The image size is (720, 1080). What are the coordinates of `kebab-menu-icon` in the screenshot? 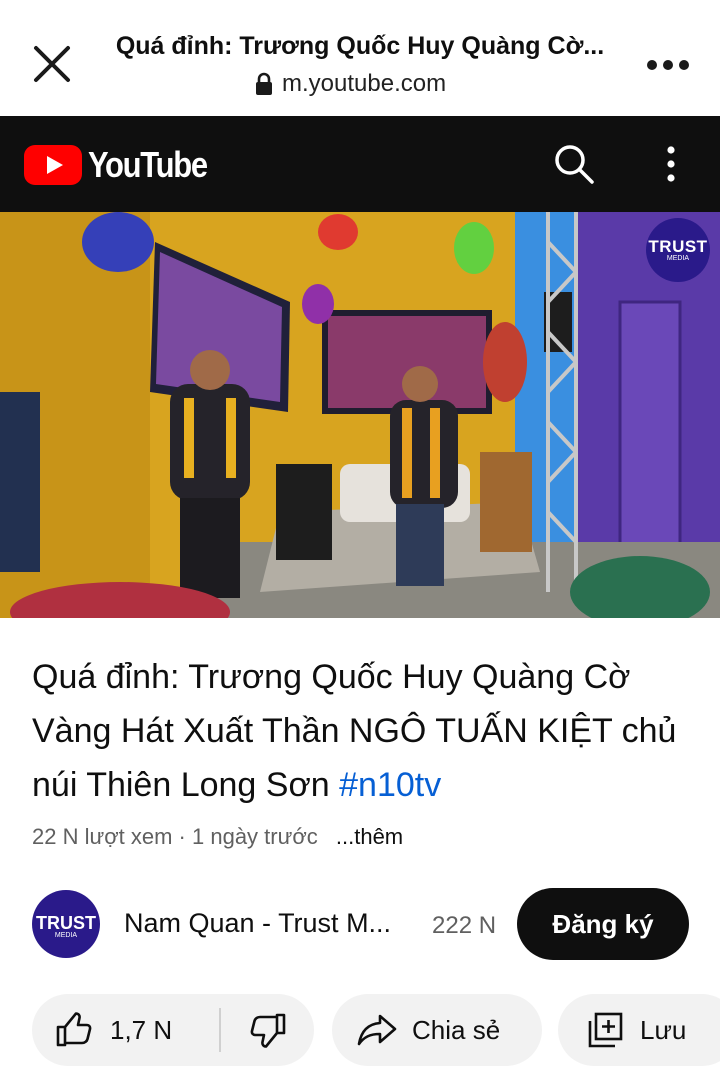 It's located at (671, 164).